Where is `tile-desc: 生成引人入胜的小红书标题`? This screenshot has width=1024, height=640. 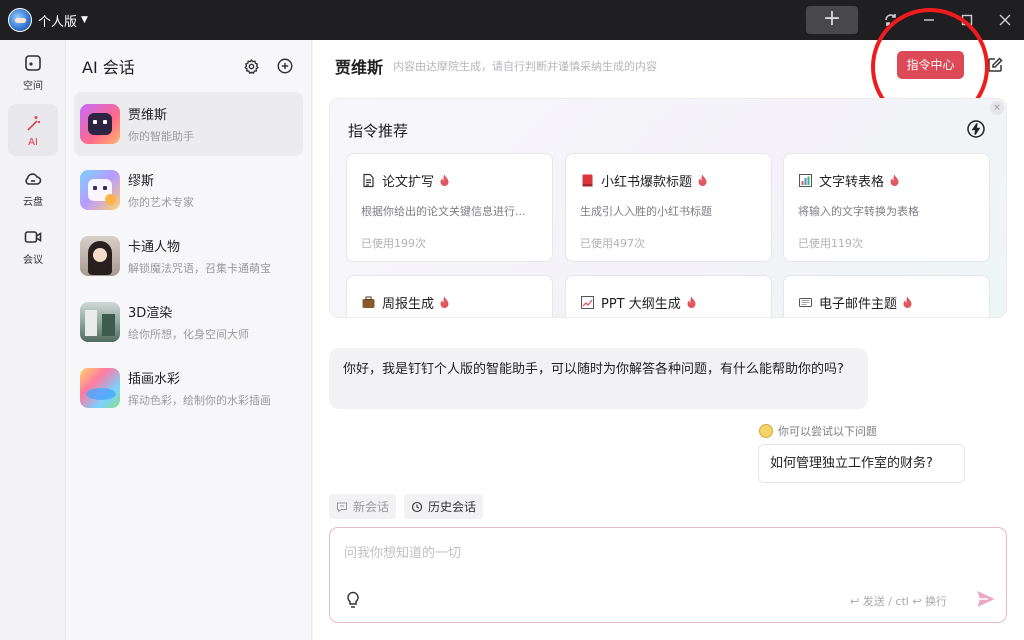
tile-desc: 生成引人入胜的小红书标题 is located at coordinates (646, 211).